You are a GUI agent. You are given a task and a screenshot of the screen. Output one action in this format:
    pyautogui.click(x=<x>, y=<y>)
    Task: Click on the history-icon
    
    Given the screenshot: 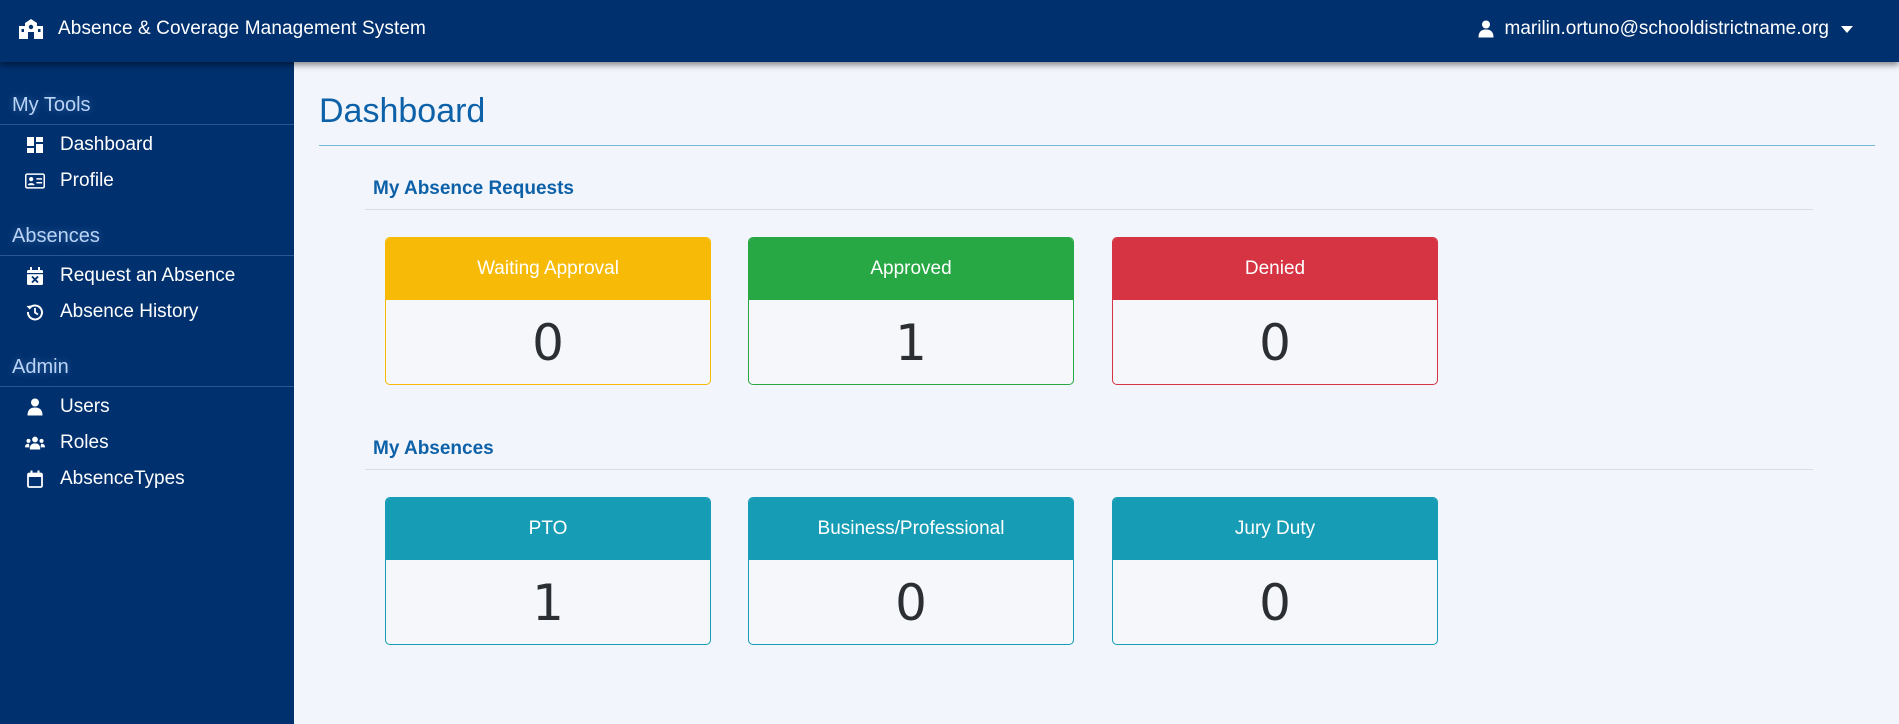 What is the action you would take?
    pyautogui.click(x=35, y=312)
    